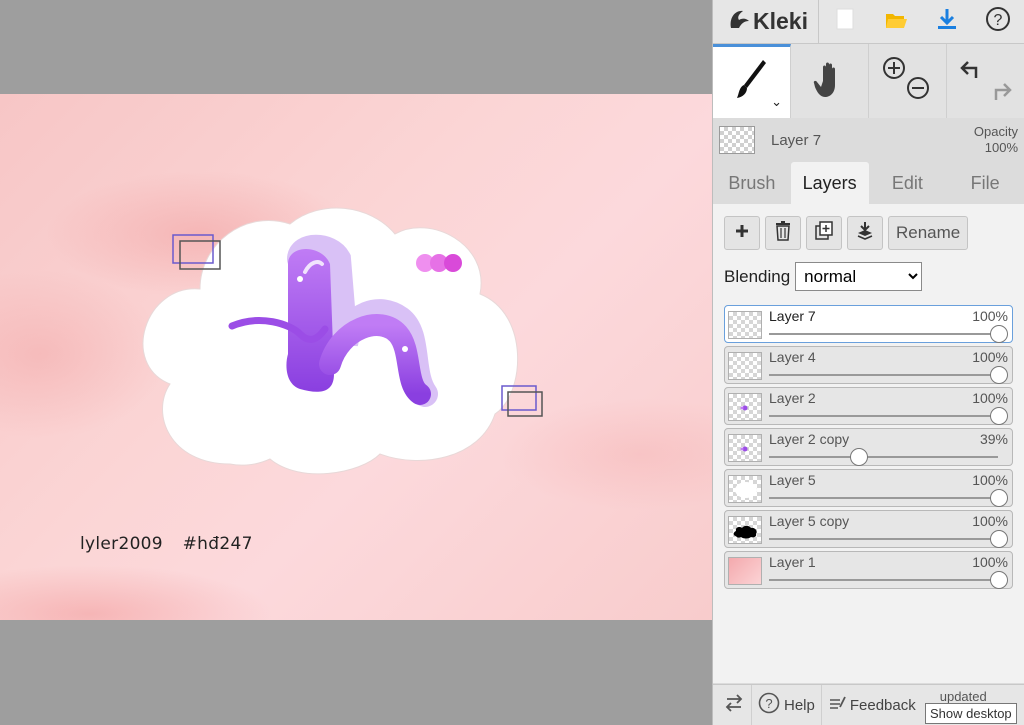 This screenshot has width=1024, height=725. Describe the element at coordinates (837, 705) in the screenshot. I see `feedback-icon` at that location.